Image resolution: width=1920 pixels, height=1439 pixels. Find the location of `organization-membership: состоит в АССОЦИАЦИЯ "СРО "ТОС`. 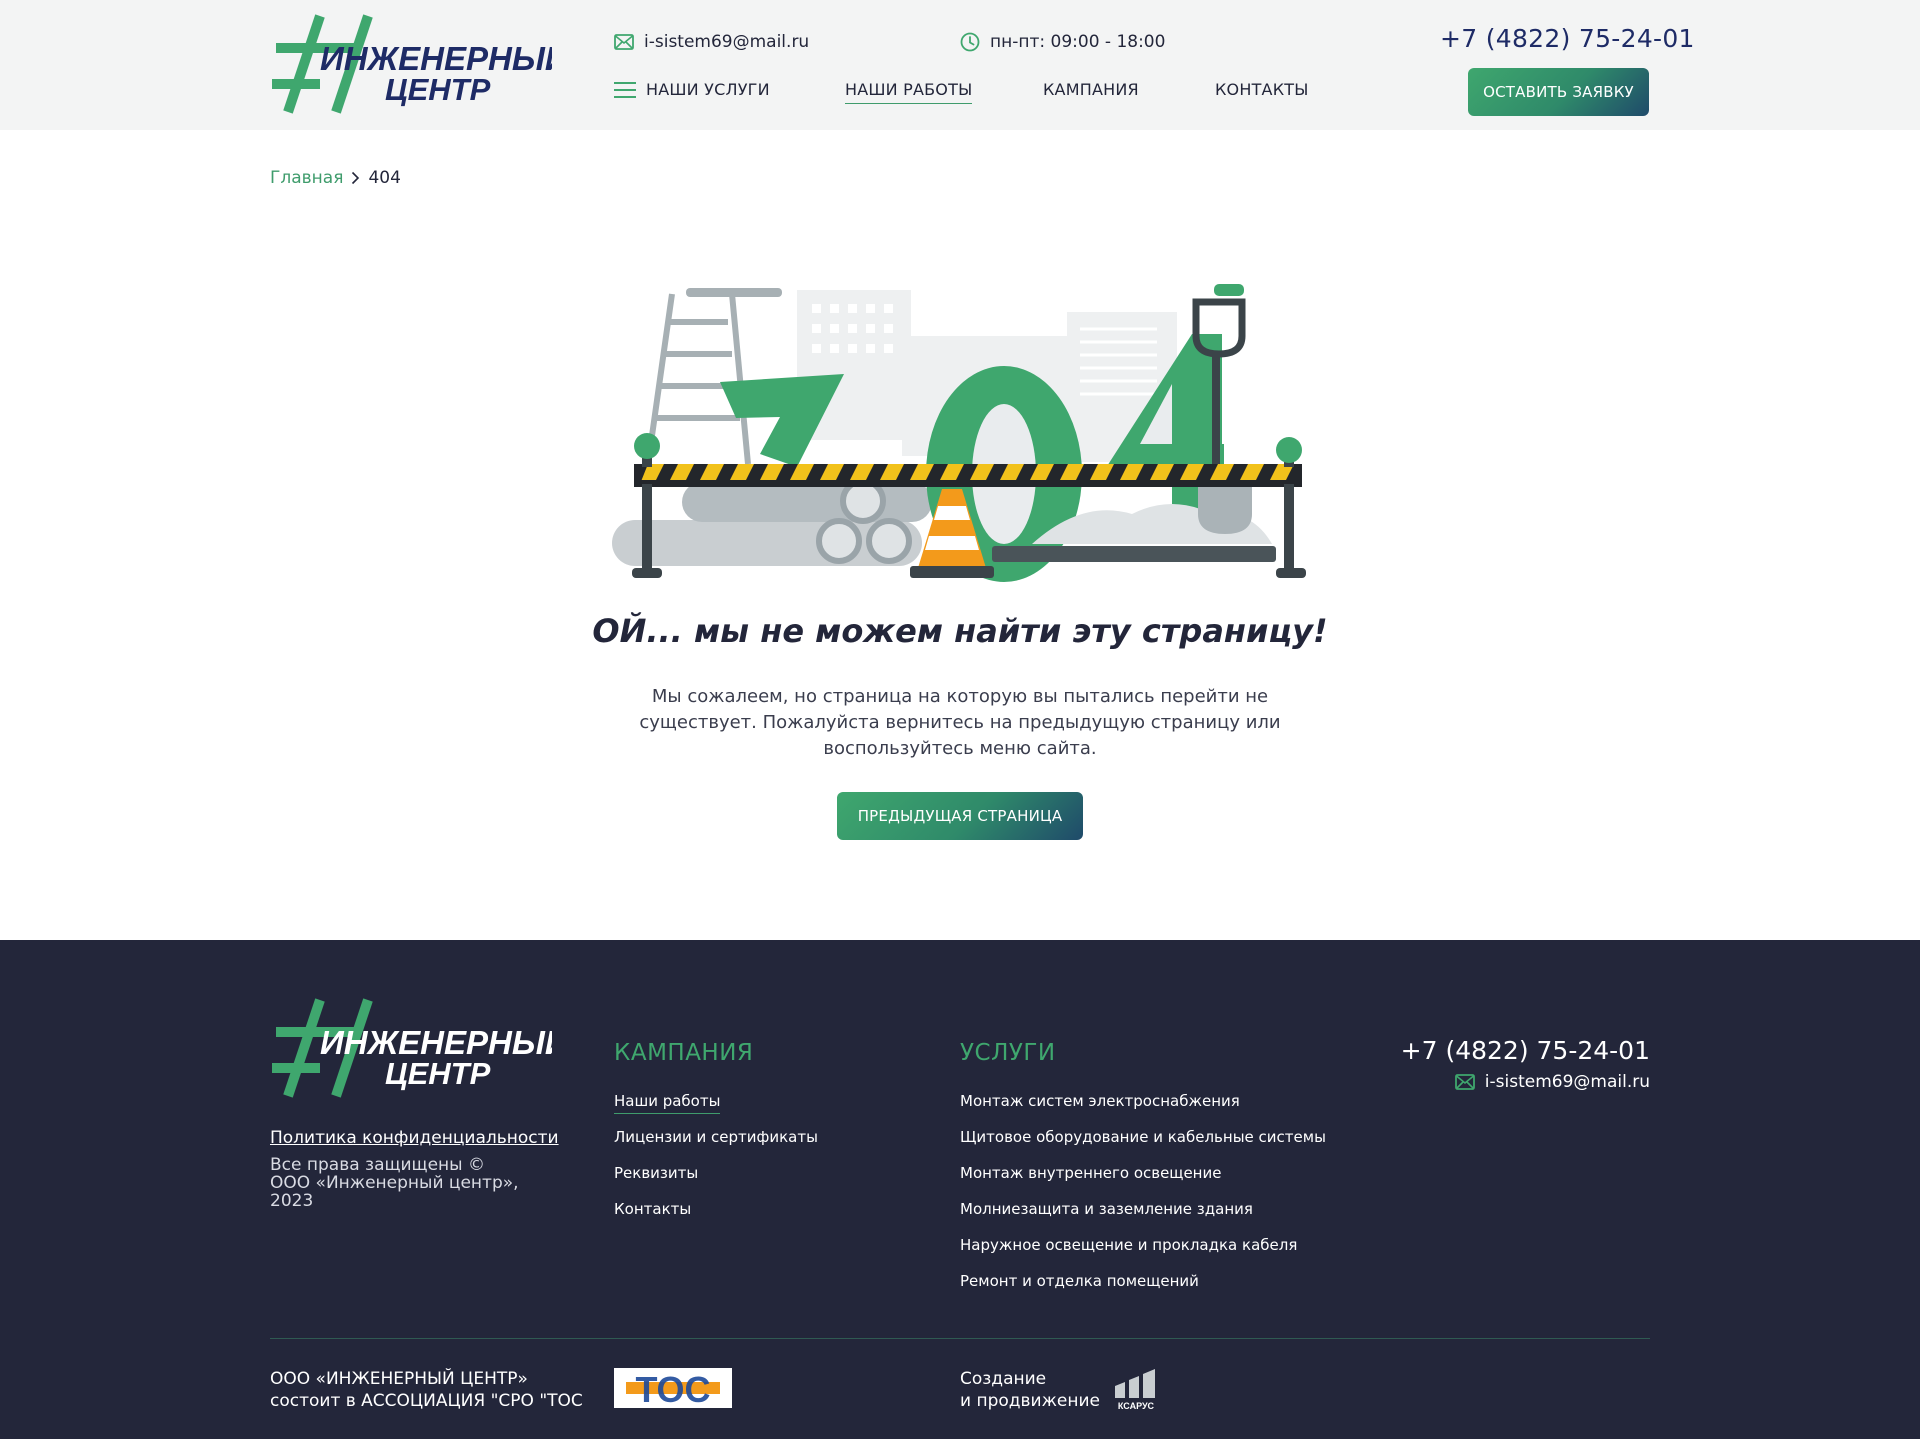

organization-membership: состоит в АССОЦИАЦИЯ "СРО "ТОС is located at coordinates (426, 1401).